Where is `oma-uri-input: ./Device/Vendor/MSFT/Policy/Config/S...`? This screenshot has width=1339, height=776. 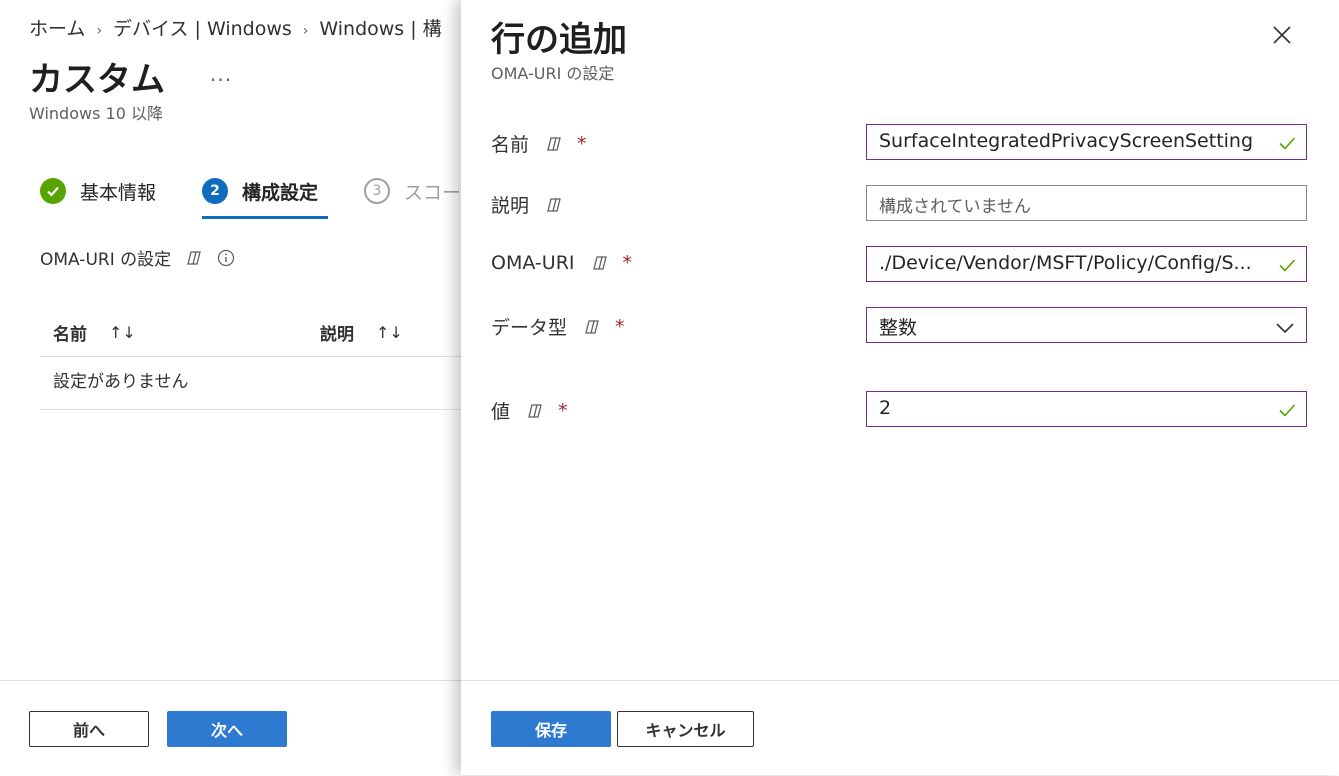 oma-uri-input: ./Device/Vendor/MSFT/Policy/Config/S... is located at coordinates (1086, 264).